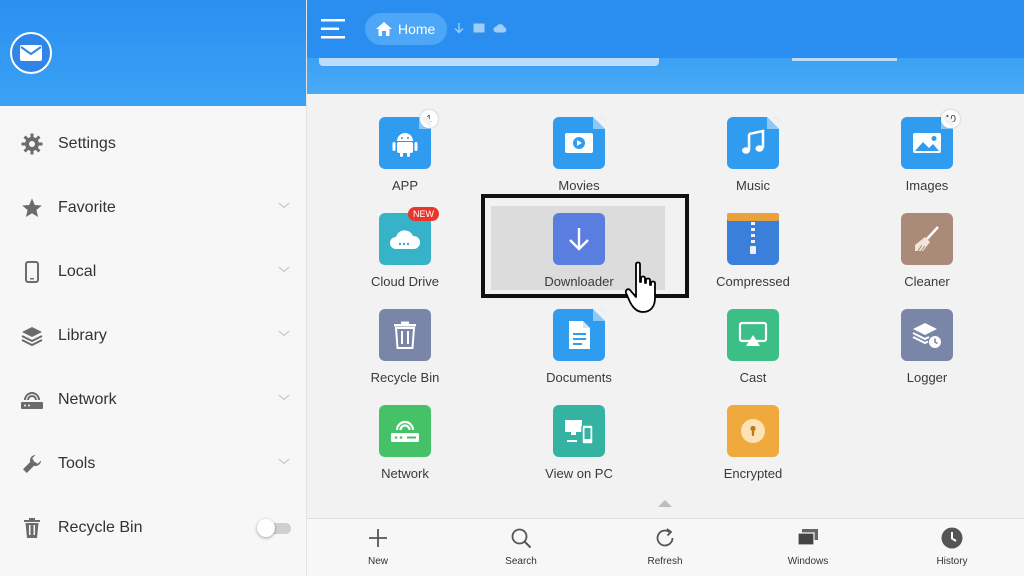 The width and height of the screenshot is (1024, 576). What do you see at coordinates (100, 527) in the screenshot?
I see `sidebar-item-label: Recycle Bin` at bounding box center [100, 527].